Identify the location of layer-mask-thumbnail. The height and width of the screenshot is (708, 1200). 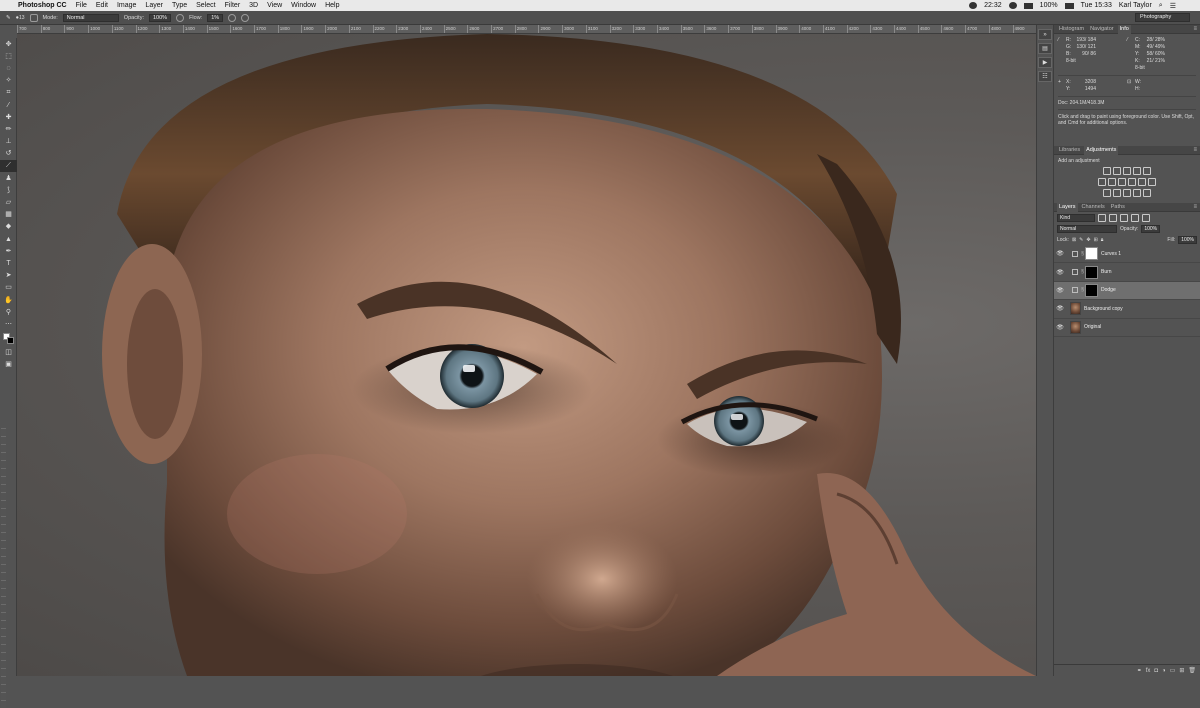
(1091, 272).